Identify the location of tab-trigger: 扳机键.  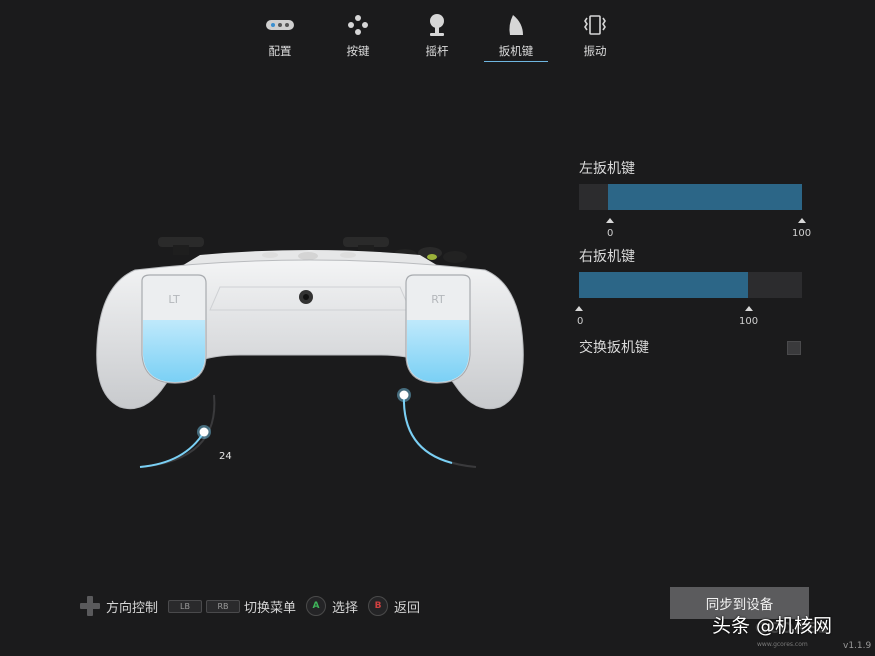
(516, 38).